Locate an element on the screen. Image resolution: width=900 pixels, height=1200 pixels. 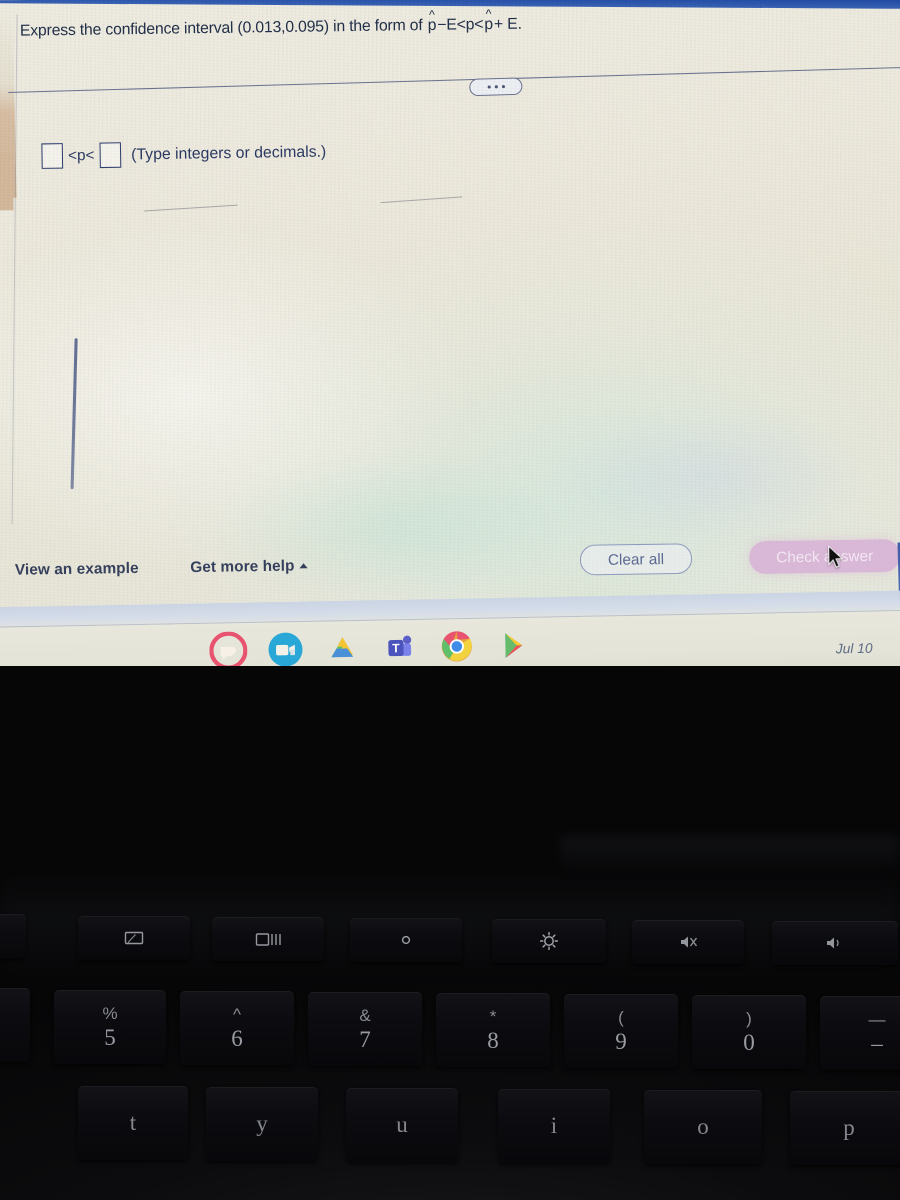
upper-bound-input is located at coordinates (110, 155).